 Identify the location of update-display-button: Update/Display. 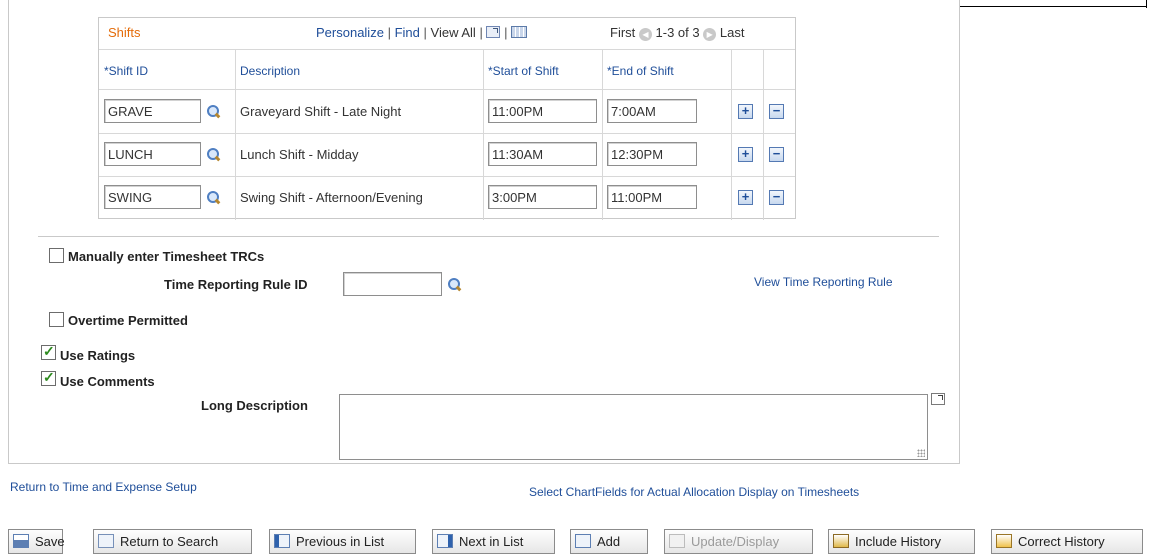
(738, 541).